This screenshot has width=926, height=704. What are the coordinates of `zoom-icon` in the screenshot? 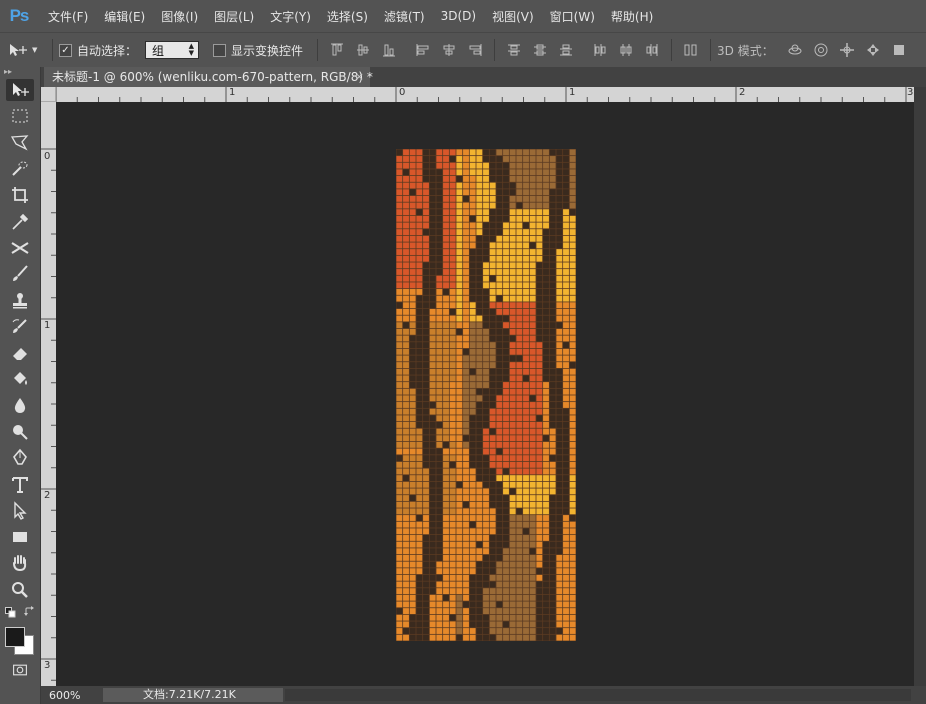 It's located at (20, 589).